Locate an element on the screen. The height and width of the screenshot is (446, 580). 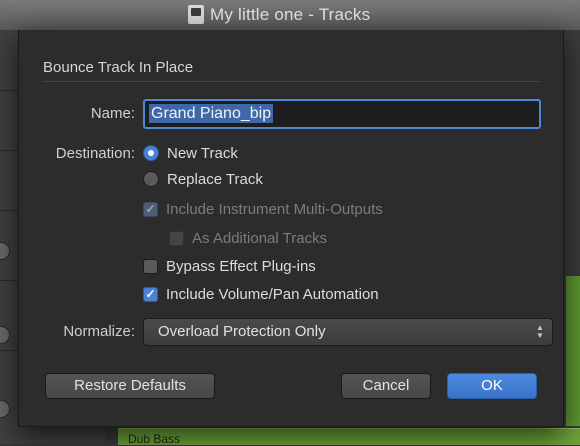
window-title: My little one - Tracks is located at coordinates (290, 14).